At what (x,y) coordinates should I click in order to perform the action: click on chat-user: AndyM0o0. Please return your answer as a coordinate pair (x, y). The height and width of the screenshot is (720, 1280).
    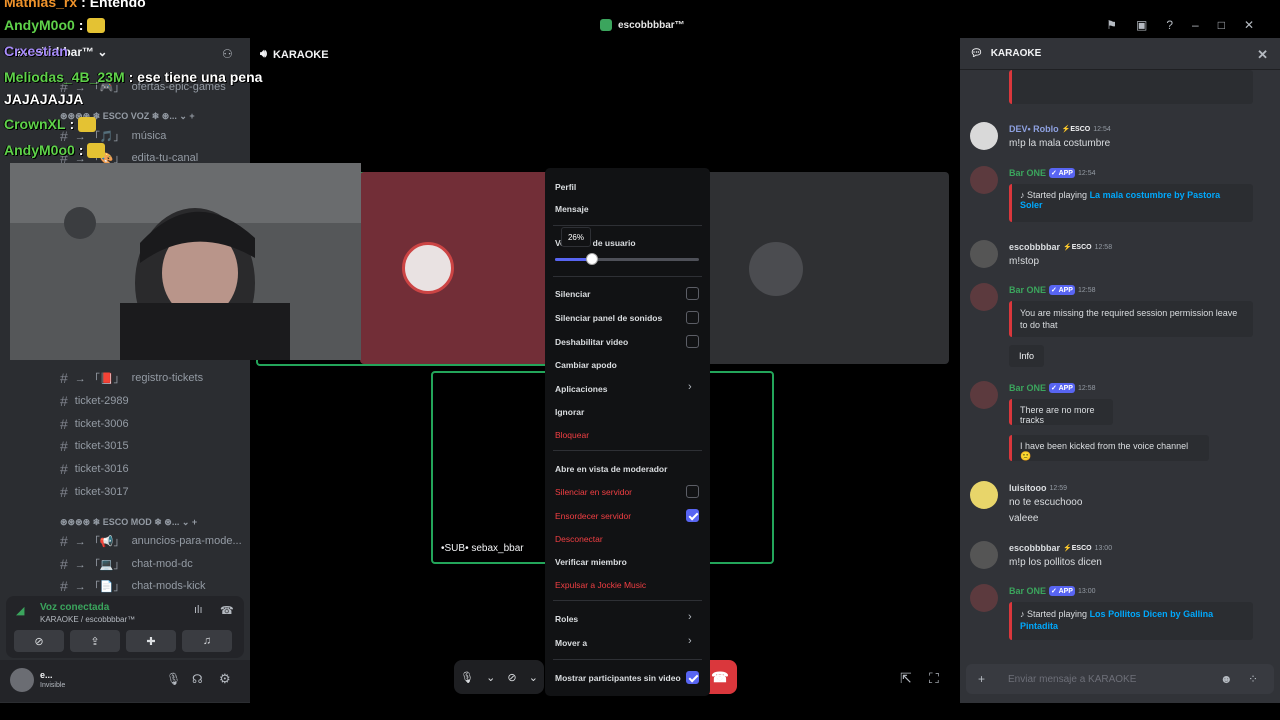
    Looking at the image, I should click on (39, 25).